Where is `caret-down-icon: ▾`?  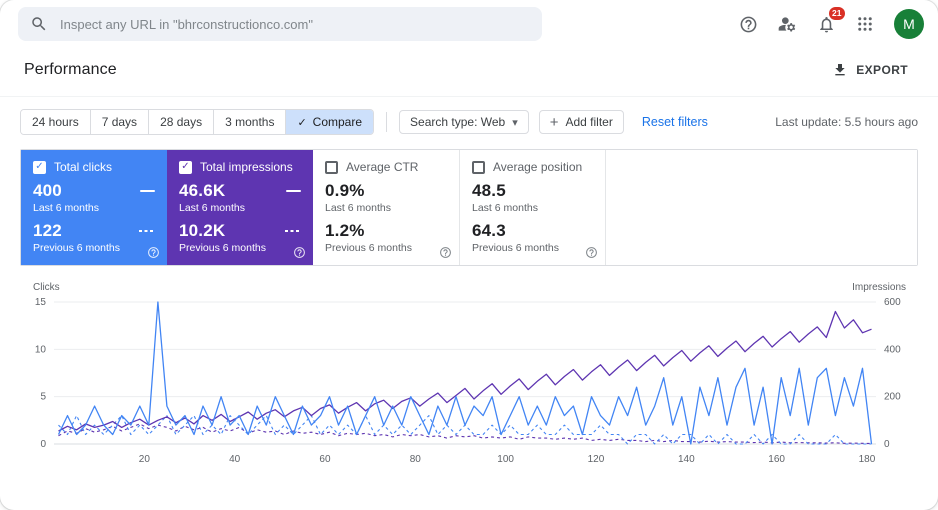 caret-down-icon: ▾ is located at coordinates (515, 122).